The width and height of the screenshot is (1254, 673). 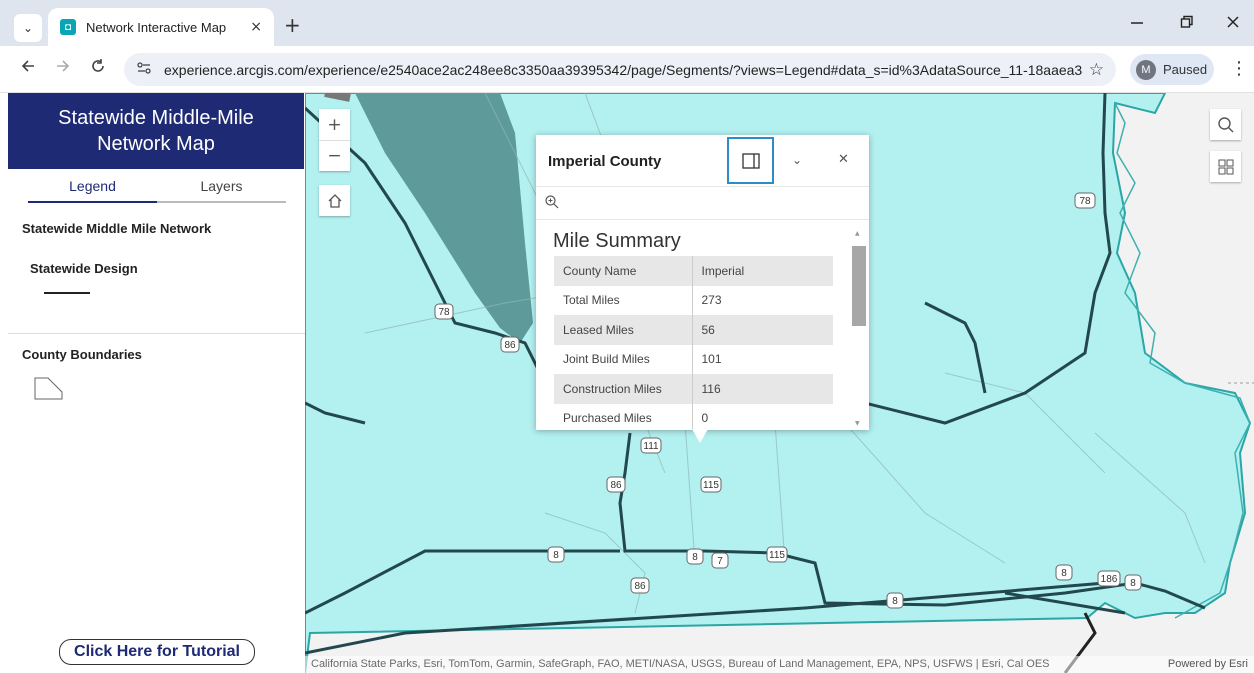 I want to click on window-close-icon, so click(x=1233, y=24).